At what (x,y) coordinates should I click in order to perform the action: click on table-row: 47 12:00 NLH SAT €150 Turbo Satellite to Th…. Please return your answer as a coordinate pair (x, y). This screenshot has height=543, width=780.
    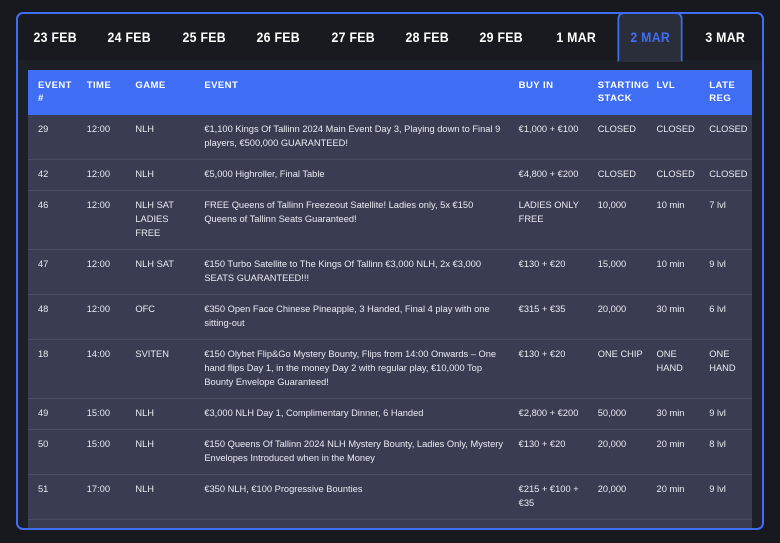
    Looking at the image, I should click on (390, 272).